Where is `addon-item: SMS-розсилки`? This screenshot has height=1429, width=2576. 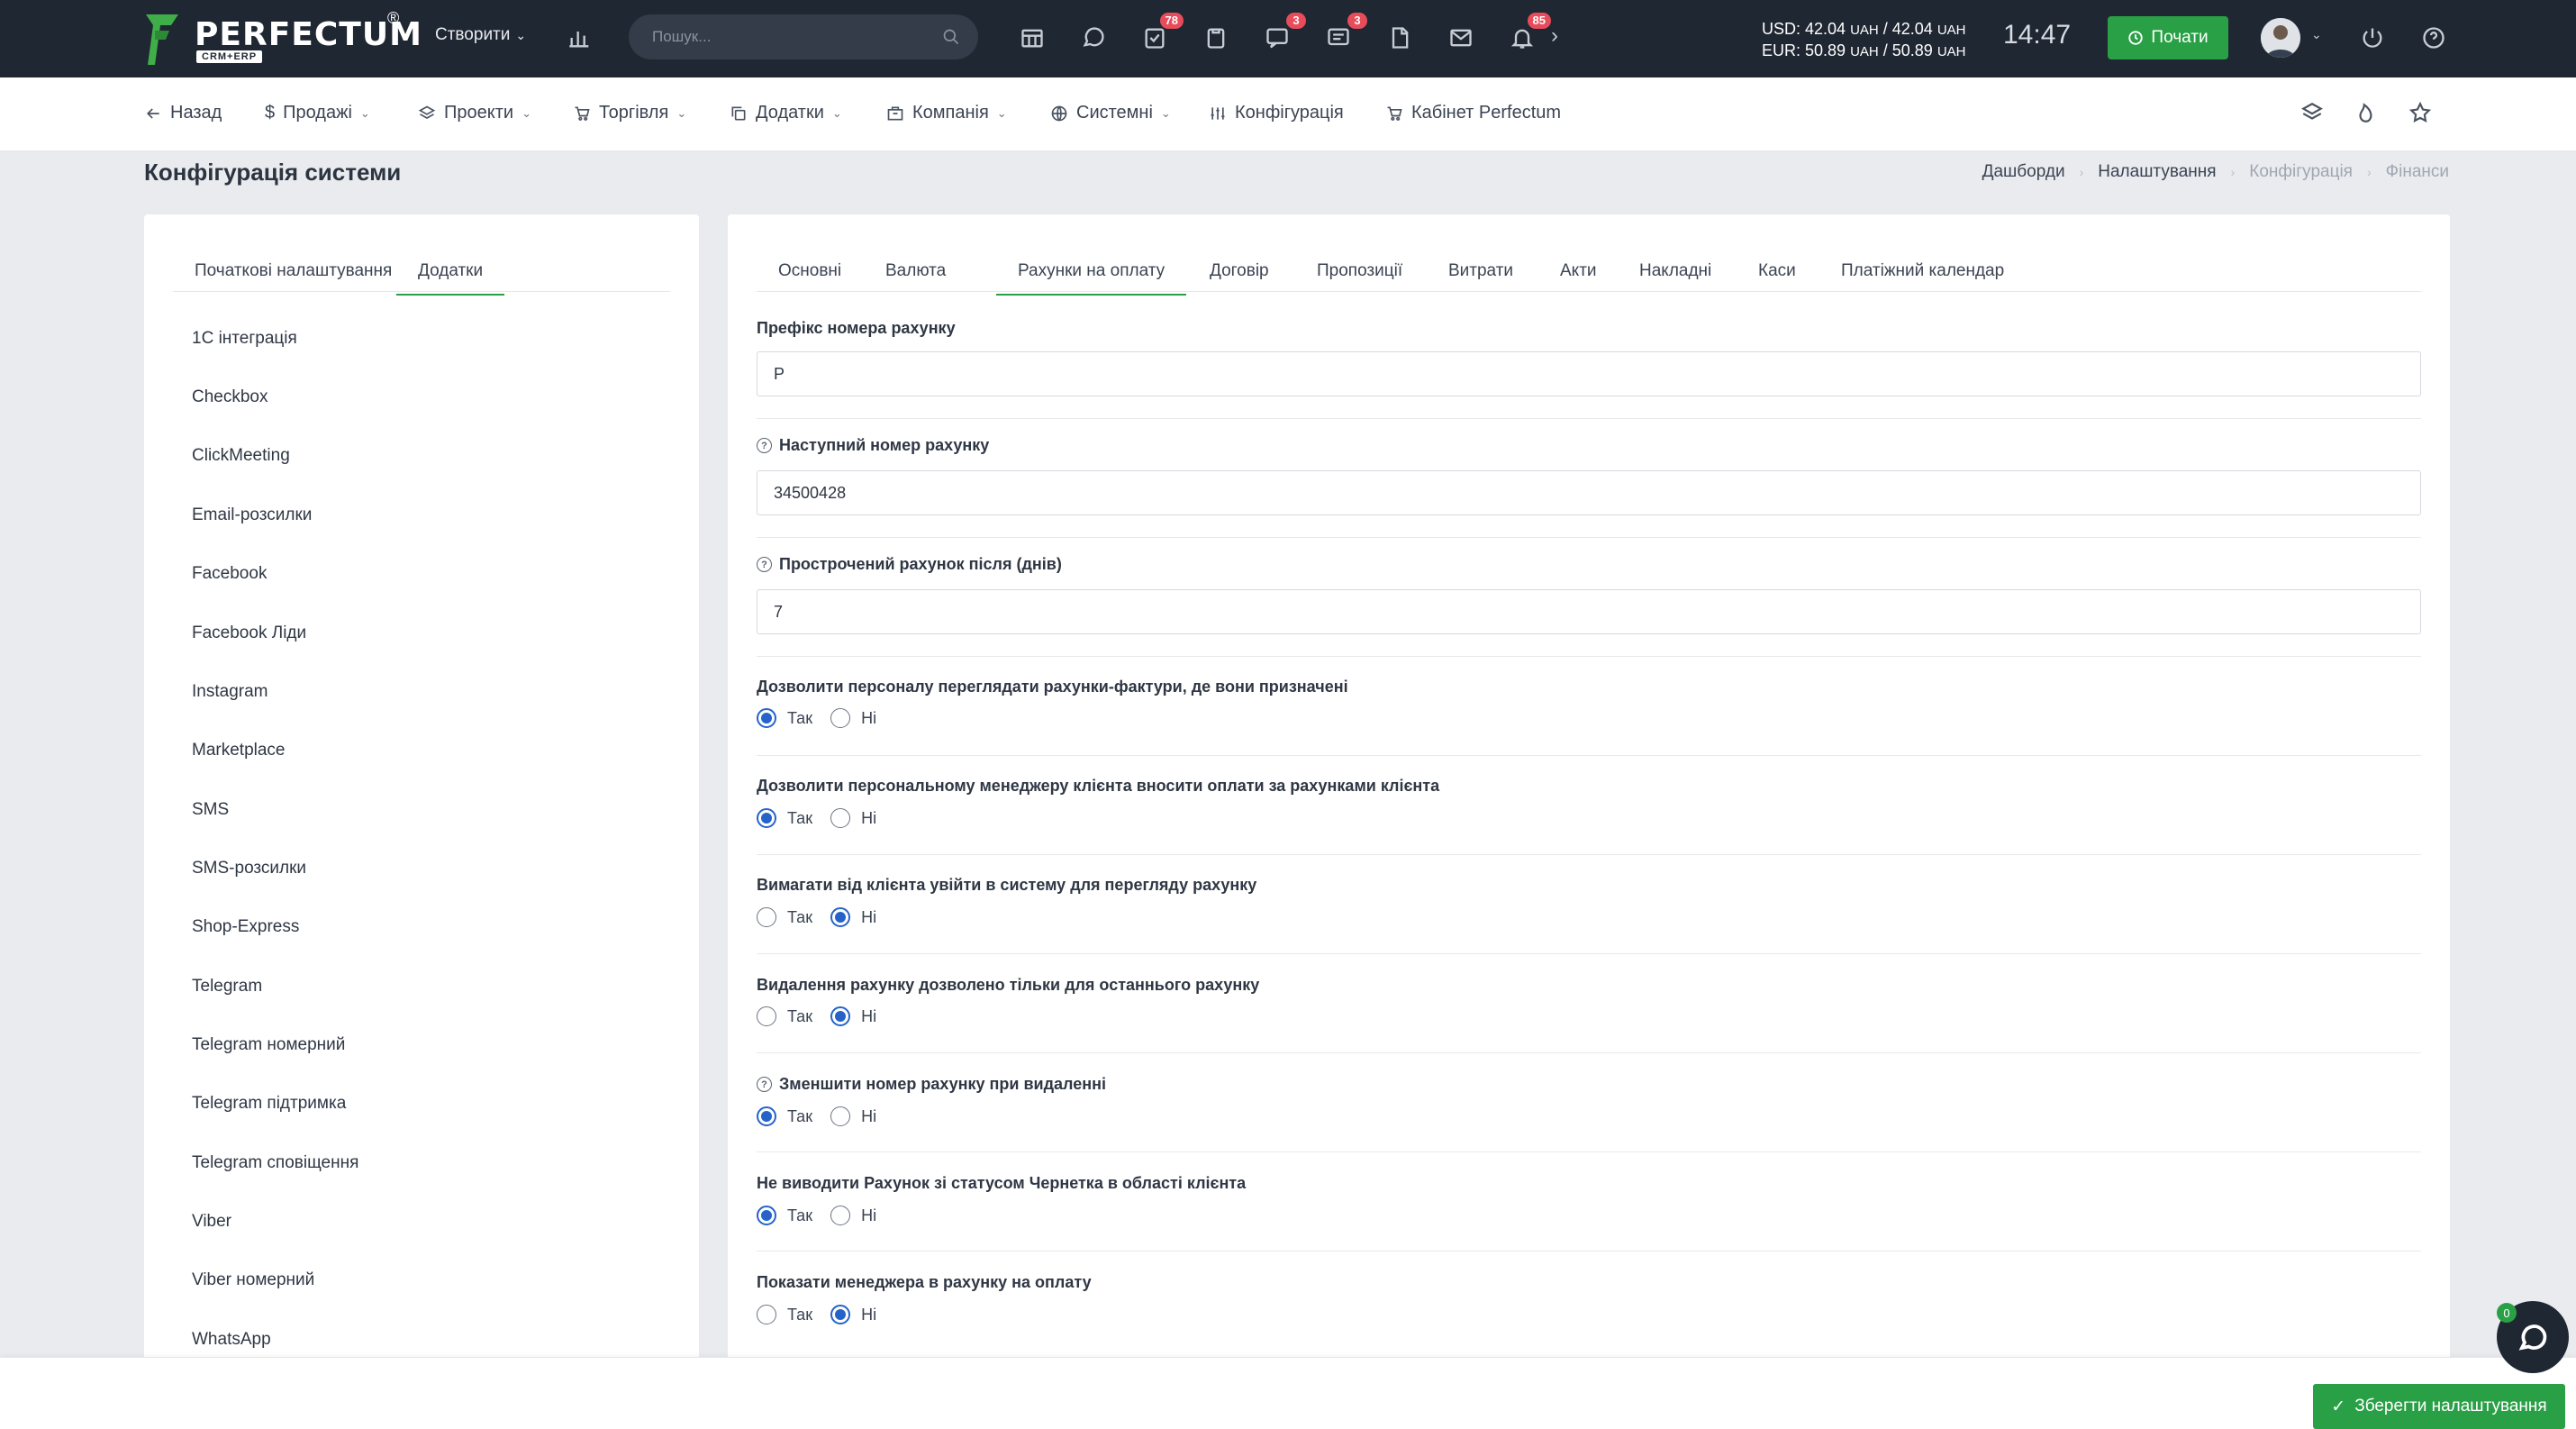
addon-item: SMS-розсилки is located at coordinates (249, 868).